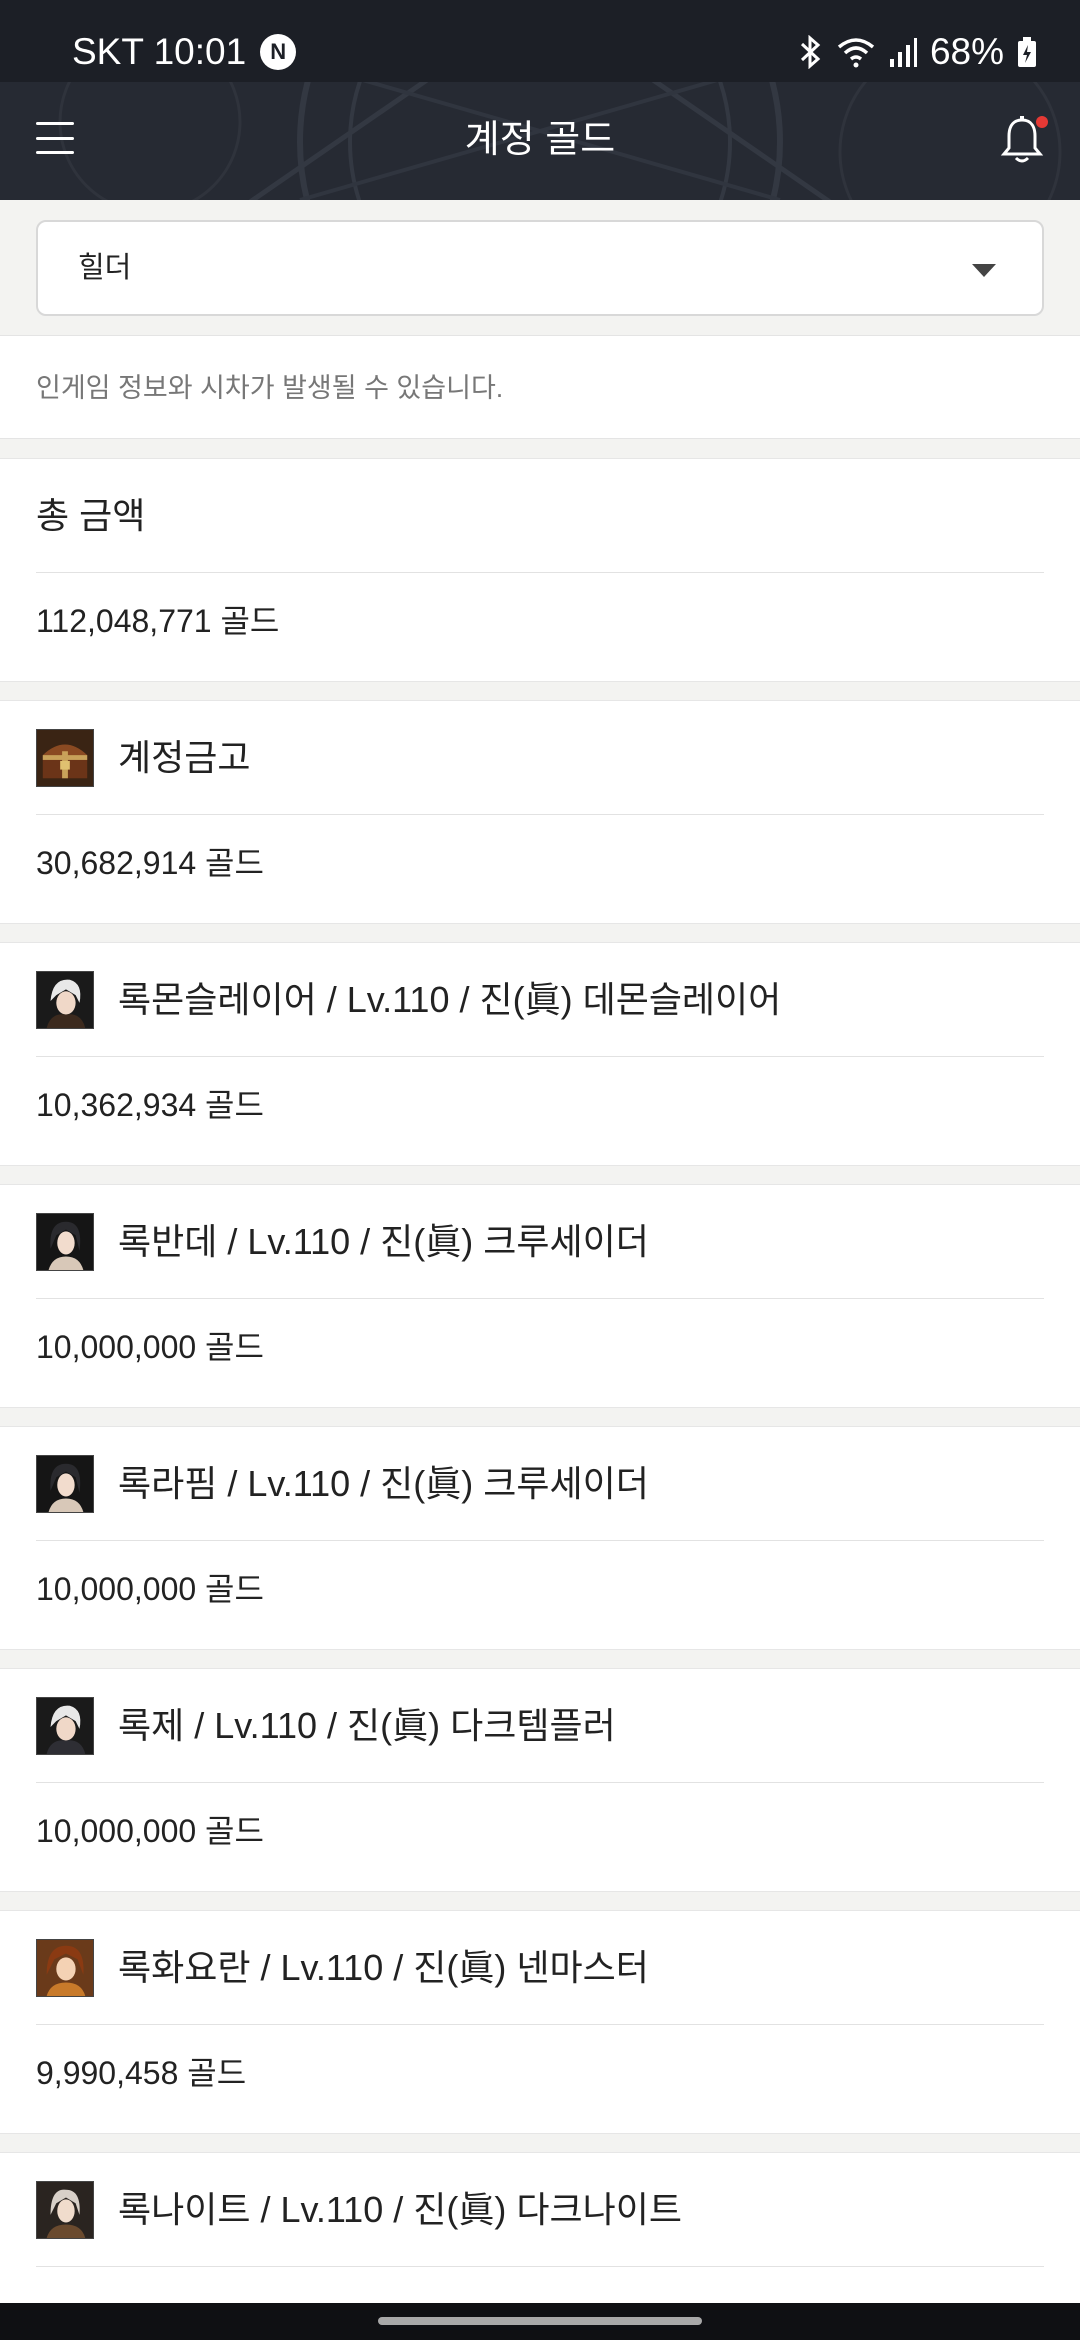 This screenshot has height=2340, width=1080. What do you see at coordinates (811, 52) in the screenshot?
I see `bluetooth-icon` at bounding box center [811, 52].